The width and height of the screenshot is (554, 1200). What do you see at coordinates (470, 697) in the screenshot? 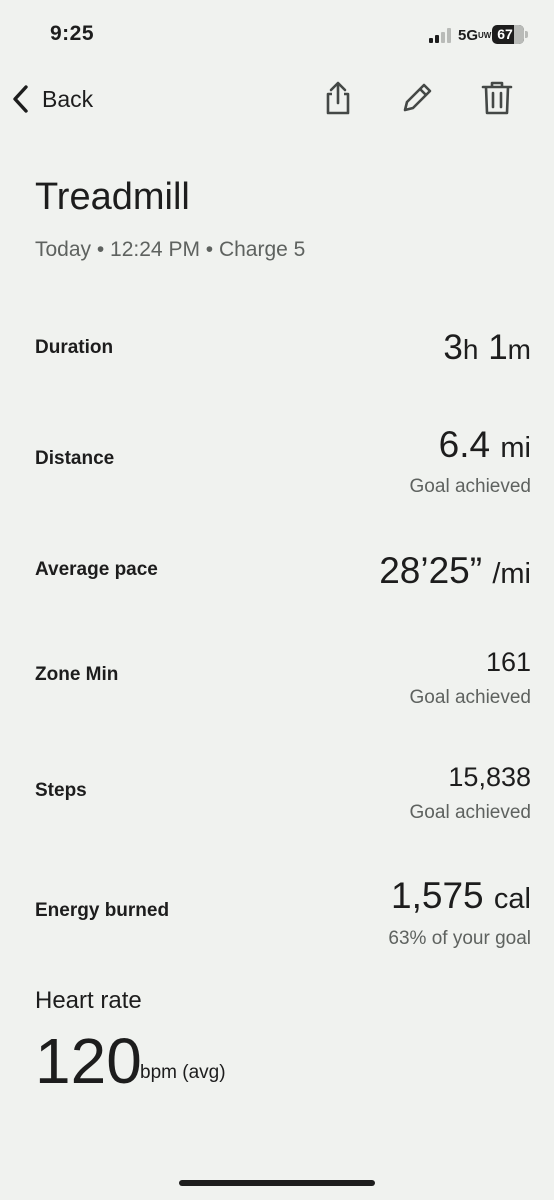
I see `zone-min-goal-status: Goal achieved` at bounding box center [470, 697].